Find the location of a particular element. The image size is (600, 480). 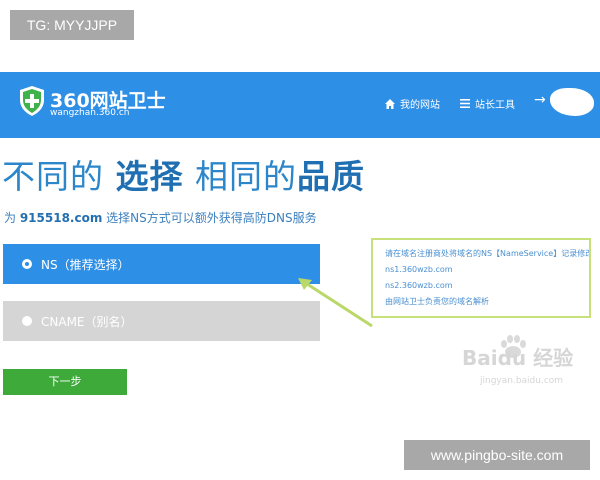

next-step-button: 下一步 is located at coordinates (65, 382).